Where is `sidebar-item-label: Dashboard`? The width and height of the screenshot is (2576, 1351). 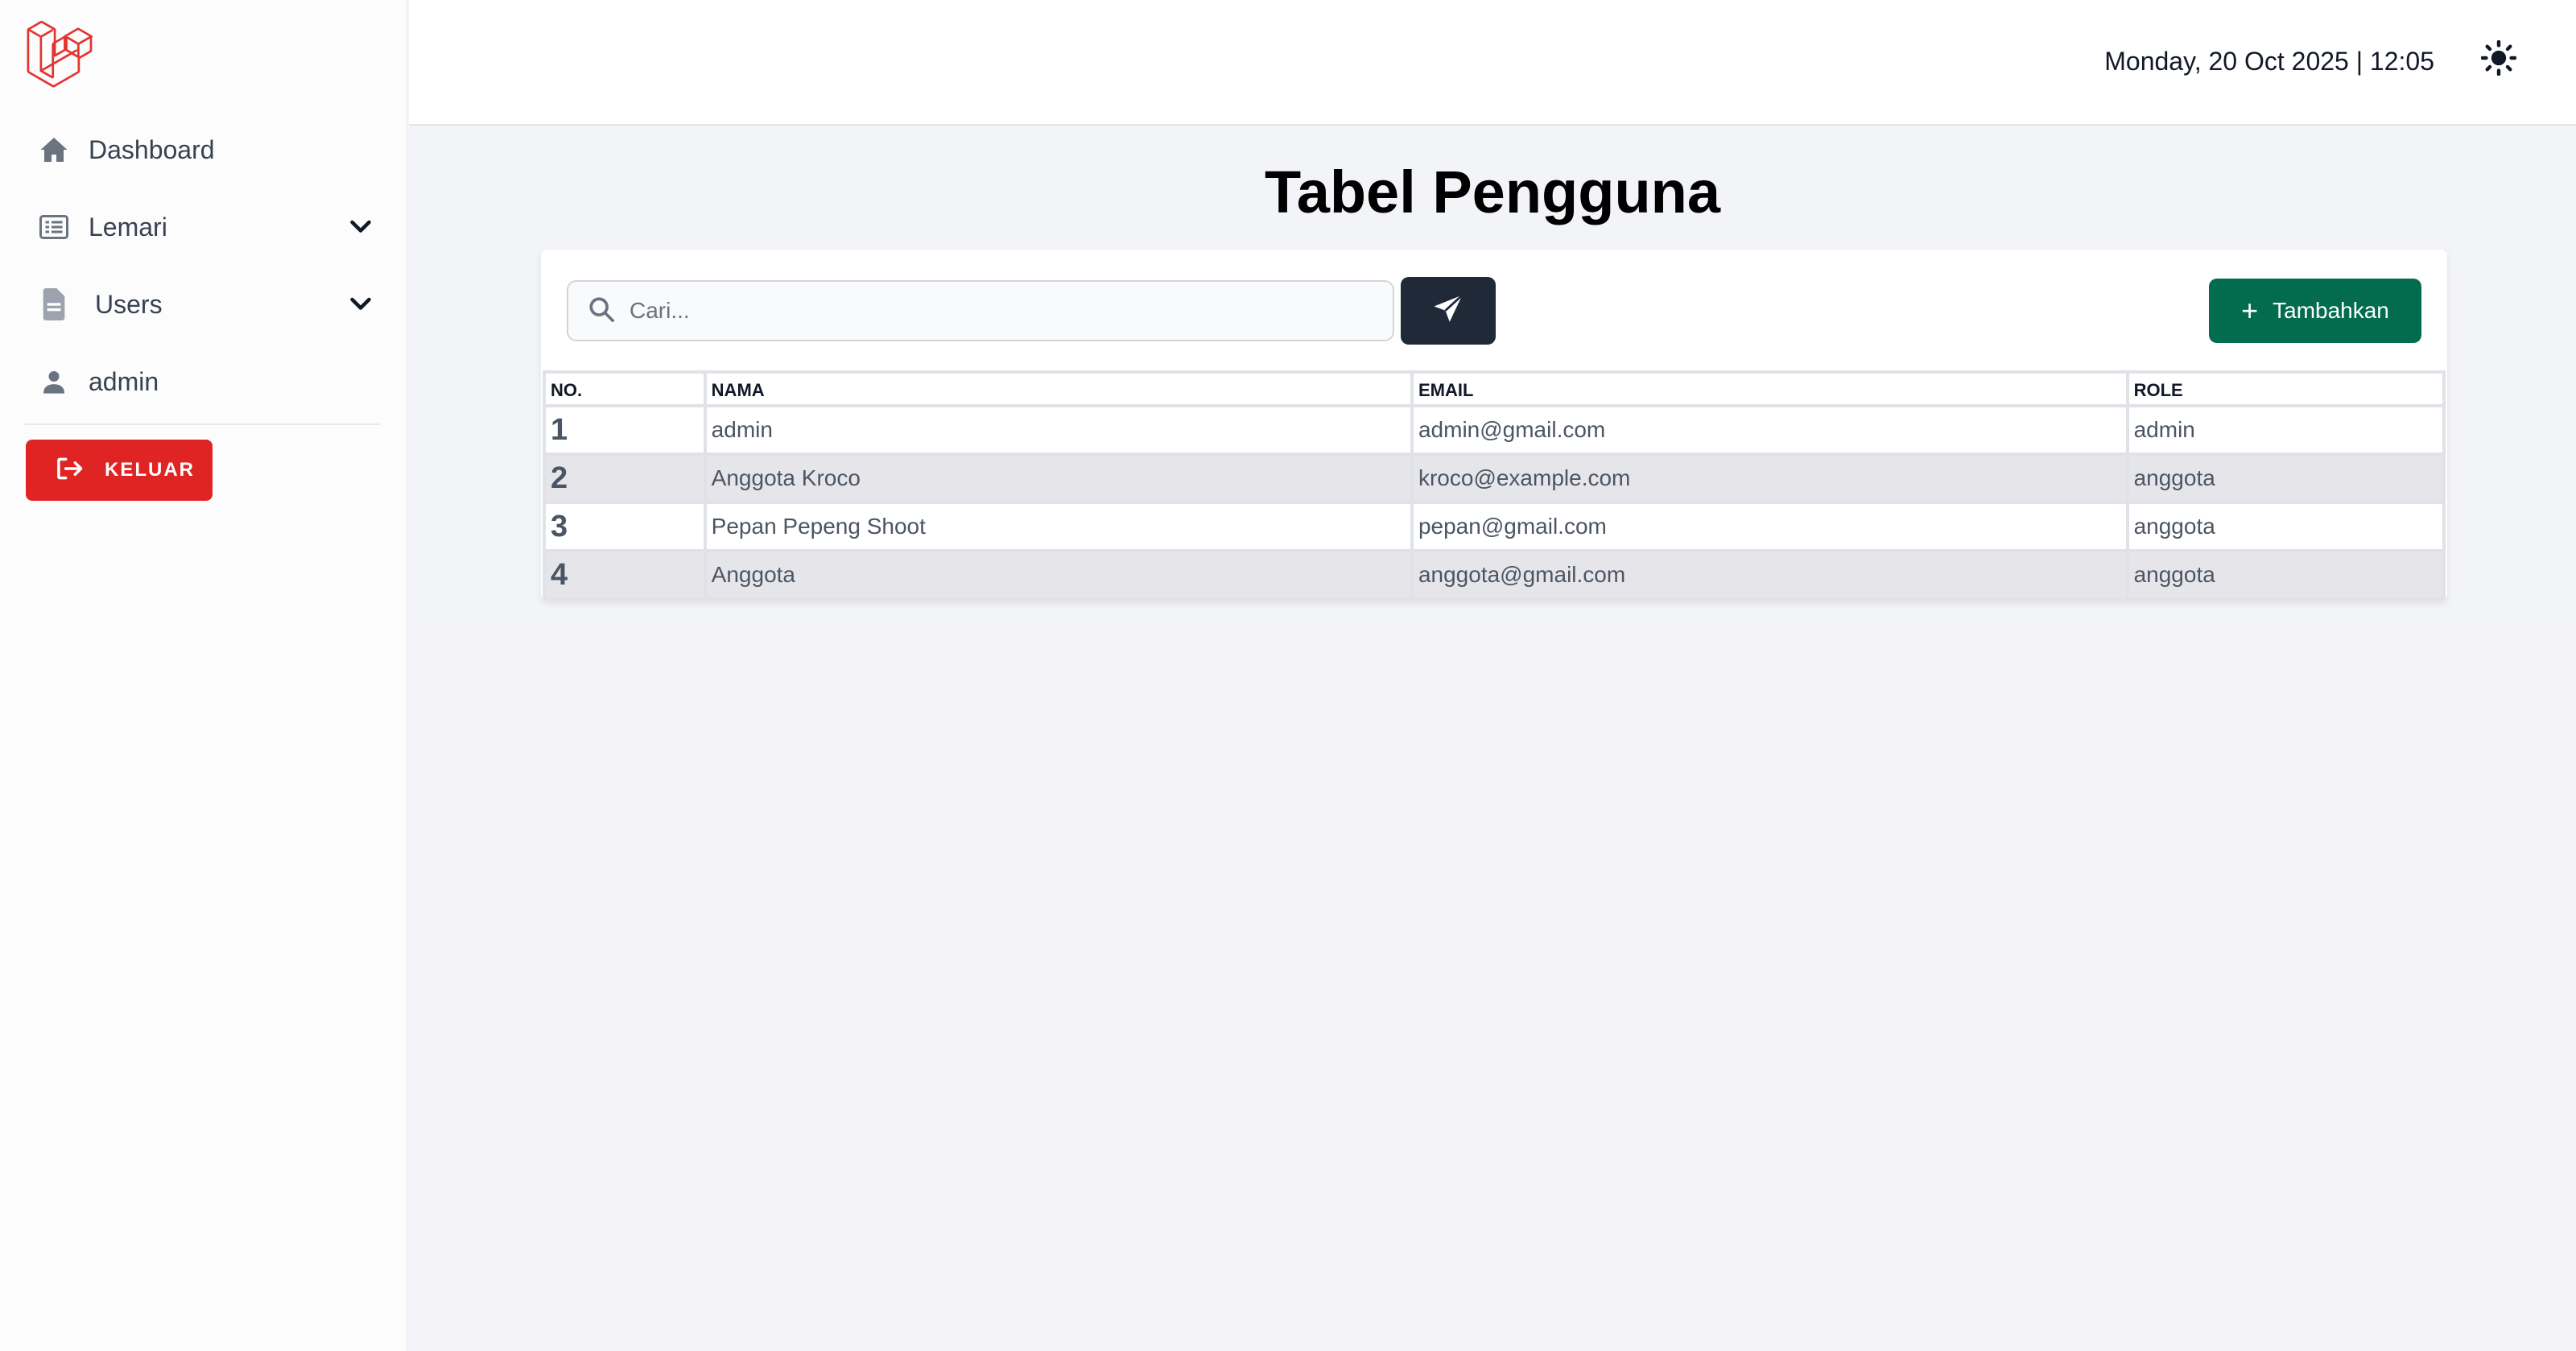 sidebar-item-label: Dashboard is located at coordinates (152, 149).